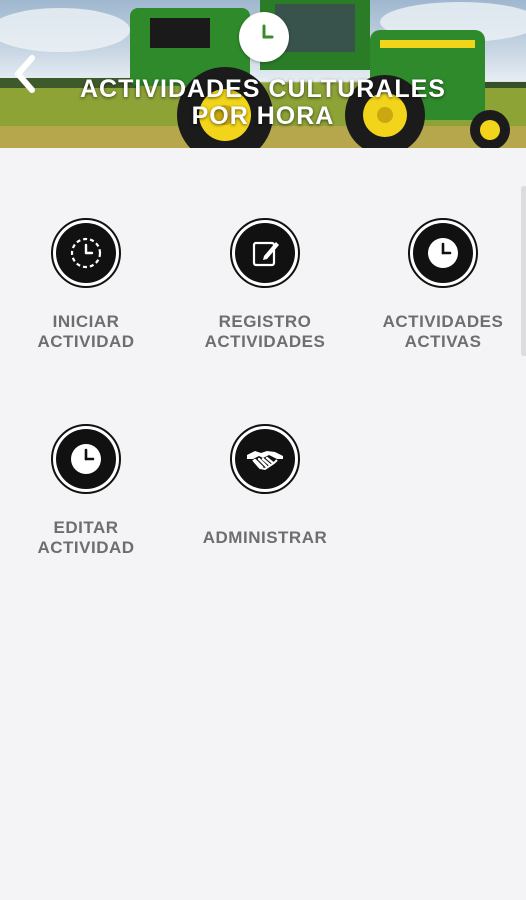  What do you see at coordinates (263, 102) in the screenshot?
I see `page-title: ACTIVIDADES CULTURALES POR HORA` at bounding box center [263, 102].